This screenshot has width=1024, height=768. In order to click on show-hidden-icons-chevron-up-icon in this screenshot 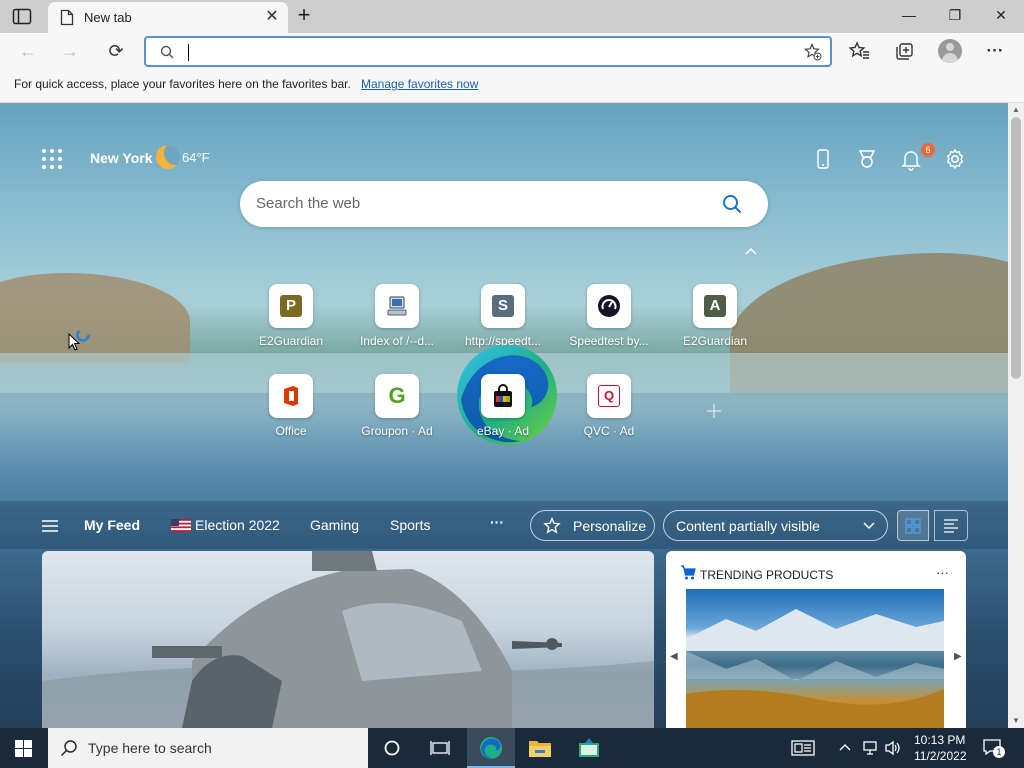, I will do `click(845, 747)`.